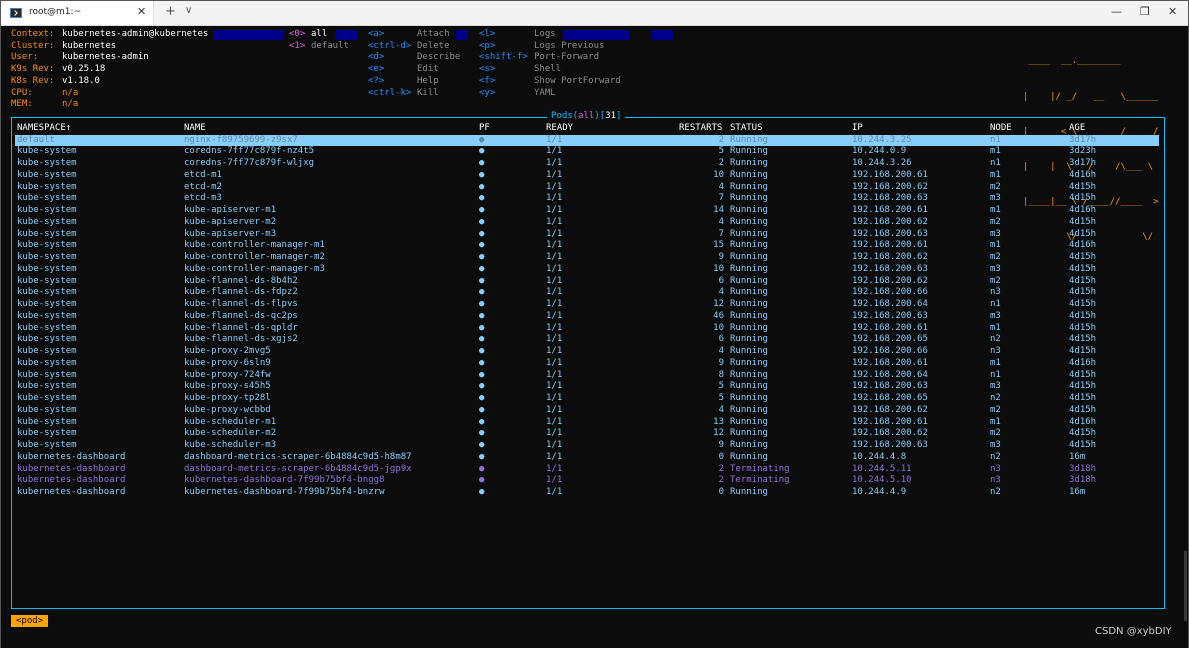  What do you see at coordinates (721, 386) in the screenshot?
I see `cell-restarts: 5` at bounding box center [721, 386].